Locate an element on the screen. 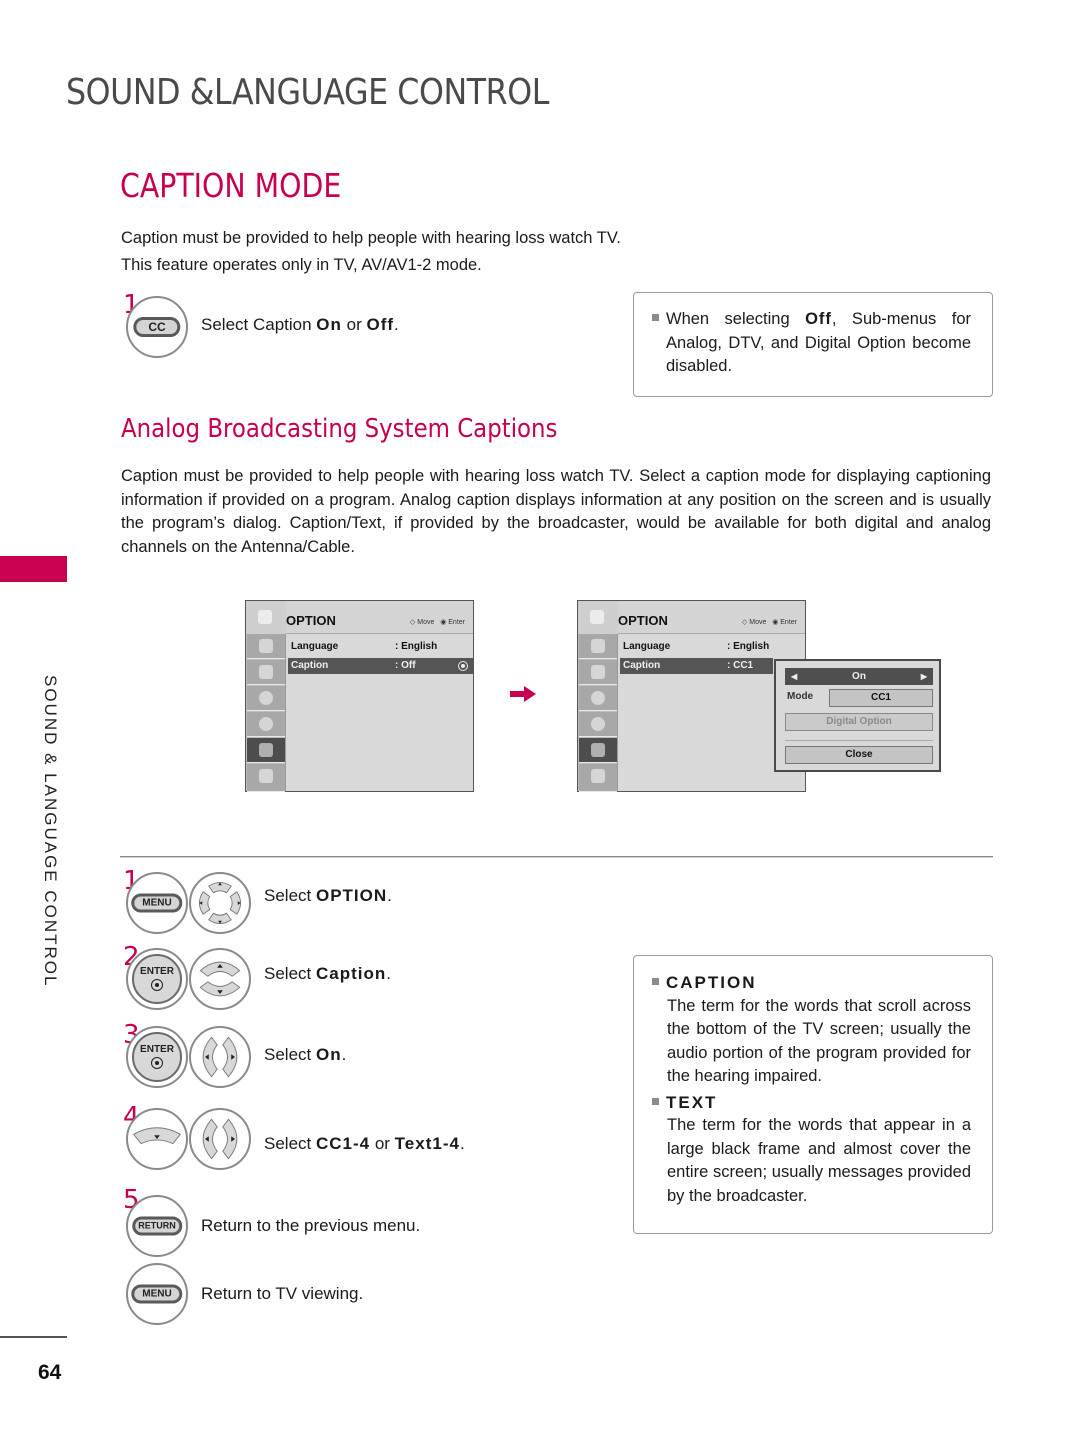 This screenshot has height=1439, width=1080. caption-toggle: ◀ On ▶ is located at coordinates (859, 676).